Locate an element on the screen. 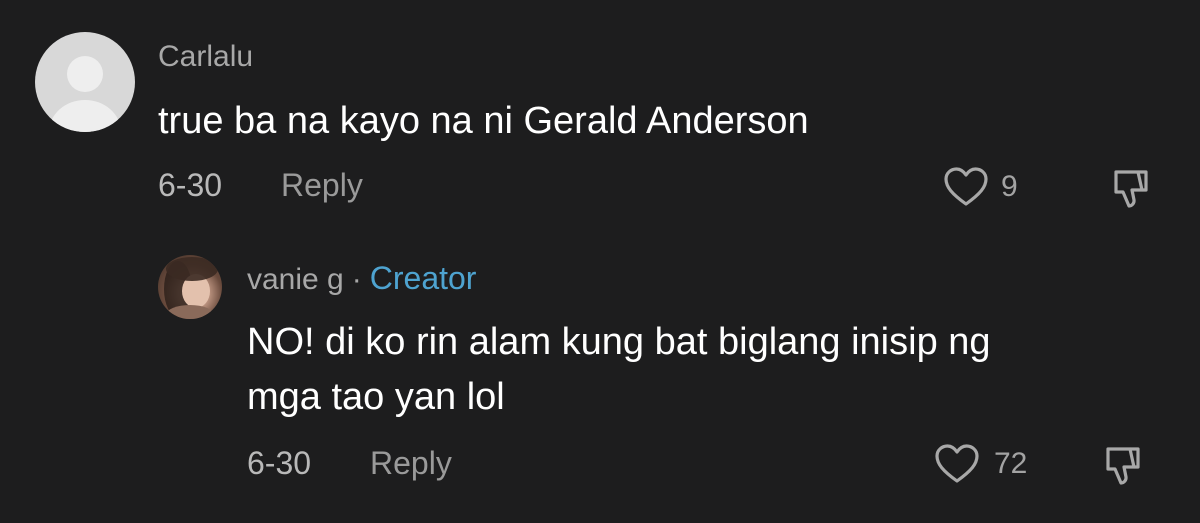 Image resolution: width=1200 pixels, height=523 pixels. avatar-default is located at coordinates (85, 82).